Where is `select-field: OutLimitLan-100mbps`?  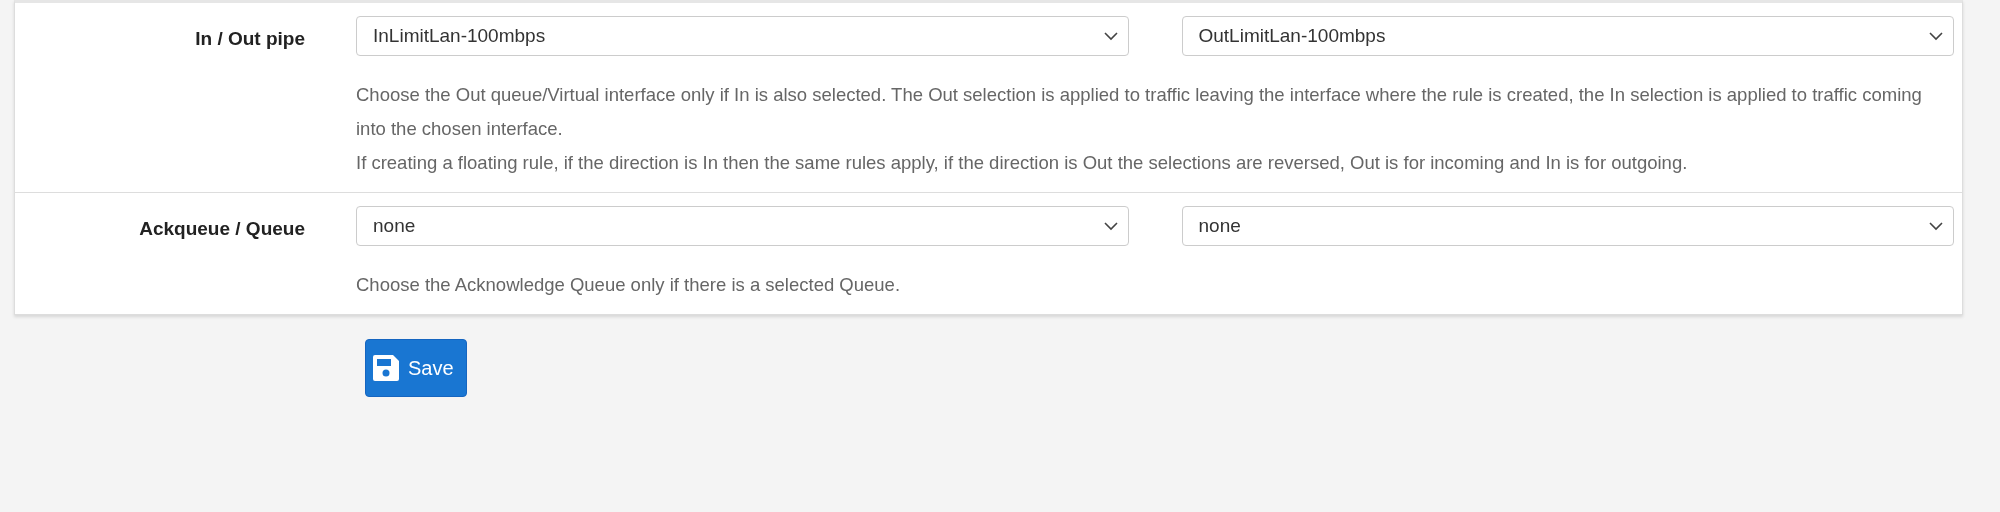 select-field: OutLimitLan-100mbps is located at coordinates (1567, 36).